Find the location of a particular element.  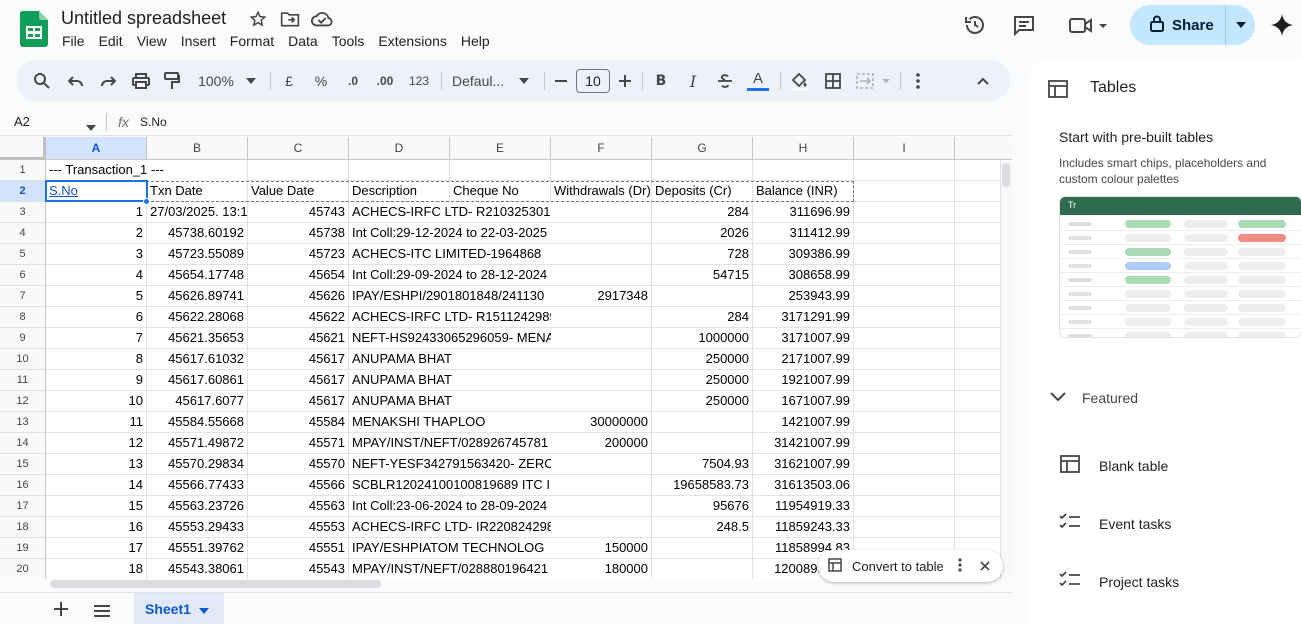

description-cell: Int Coll:23-06-2024 to 28-09-2024 is located at coordinates (450, 506).